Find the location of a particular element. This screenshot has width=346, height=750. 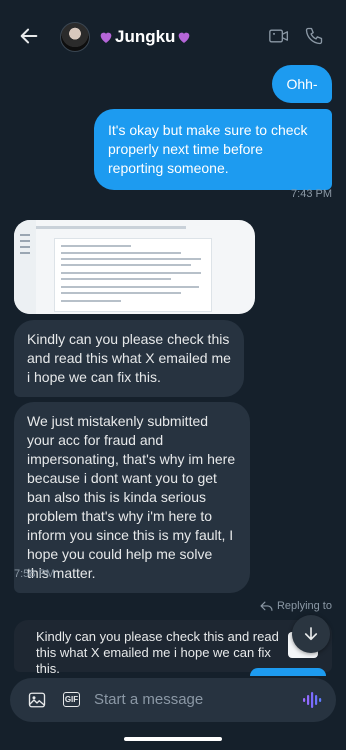

conversation-title: Jungku is located at coordinates (145, 37).